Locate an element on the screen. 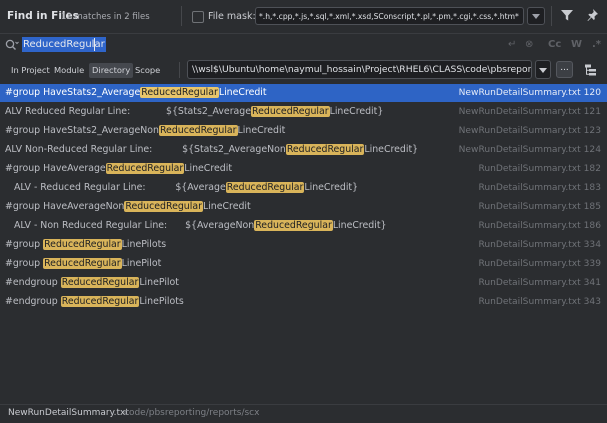 Image resolution: width=607 pixels, height=423 pixels. result-suffix: LinePilot is located at coordinates (141, 263).